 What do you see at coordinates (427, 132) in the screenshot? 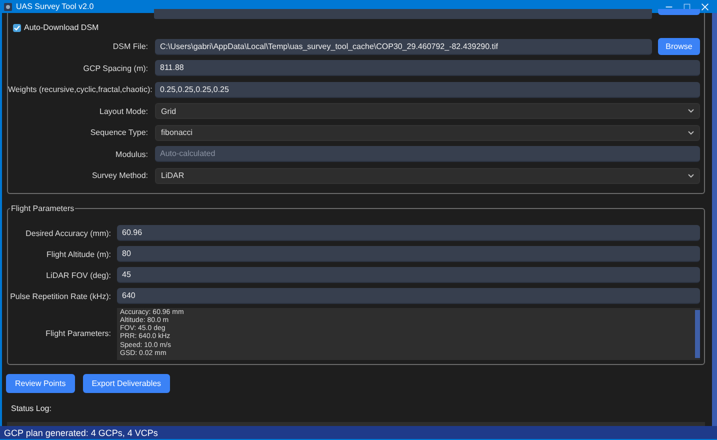
I see `dropdown: fibonacci` at bounding box center [427, 132].